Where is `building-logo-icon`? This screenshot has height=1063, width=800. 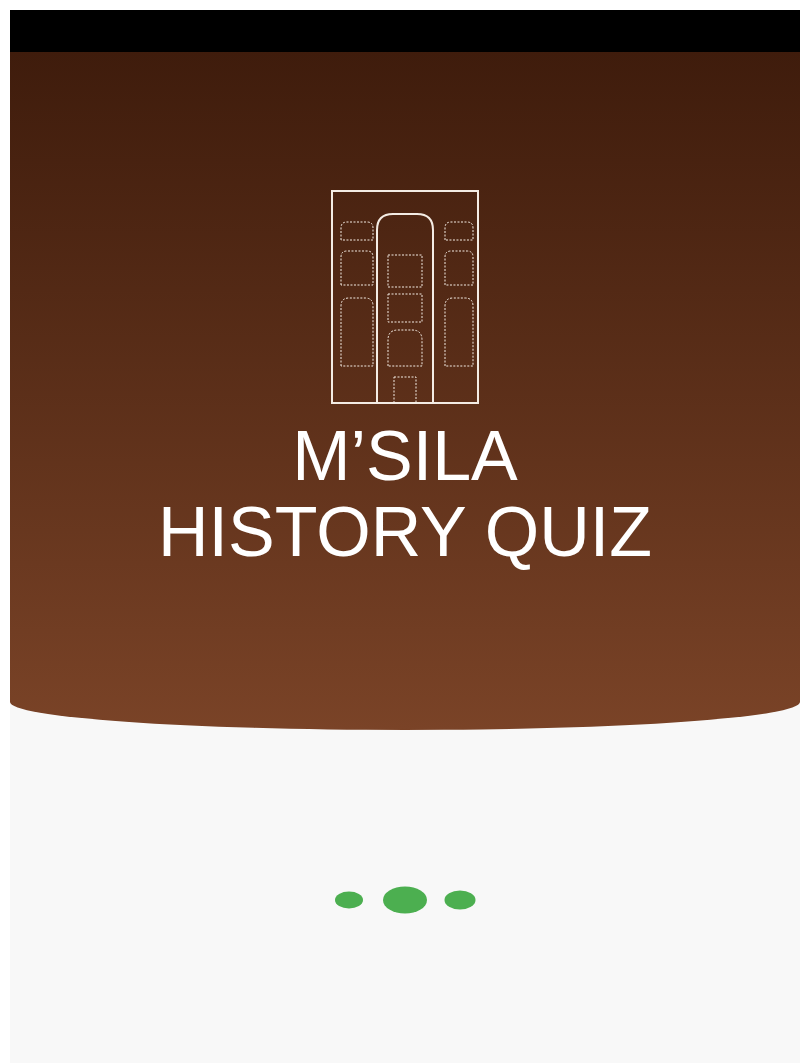 building-logo-icon is located at coordinates (405, 297).